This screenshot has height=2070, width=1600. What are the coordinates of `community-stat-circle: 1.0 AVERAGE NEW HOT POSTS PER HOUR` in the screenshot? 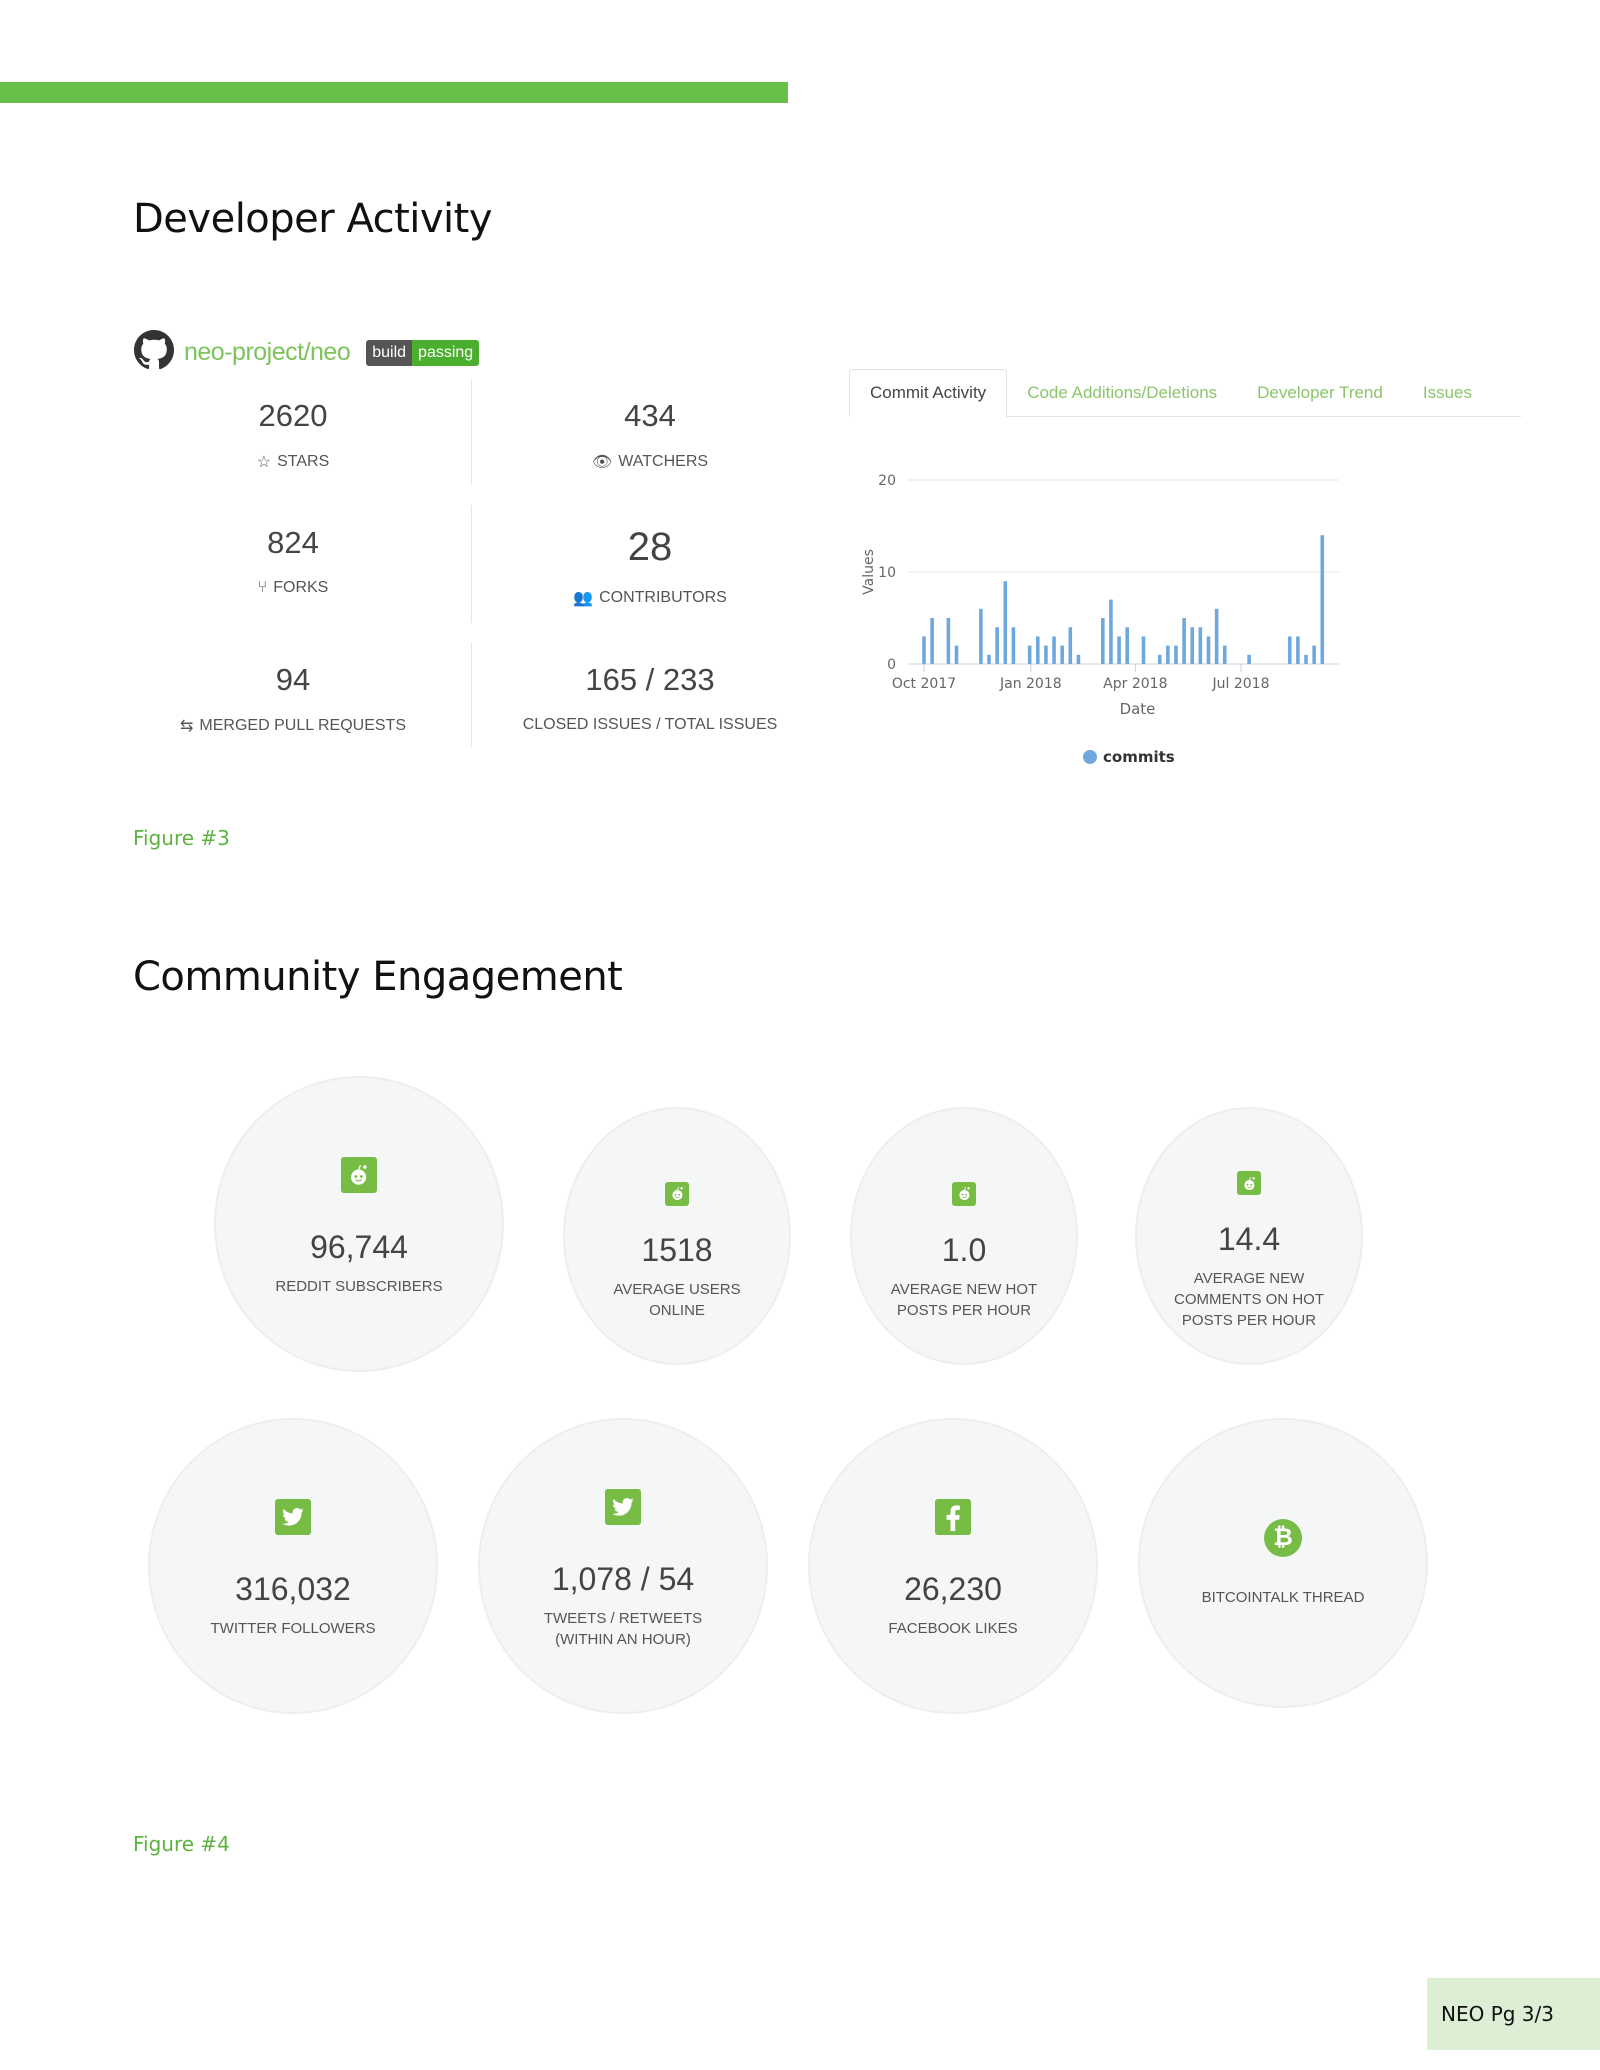 It's located at (964, 1236).